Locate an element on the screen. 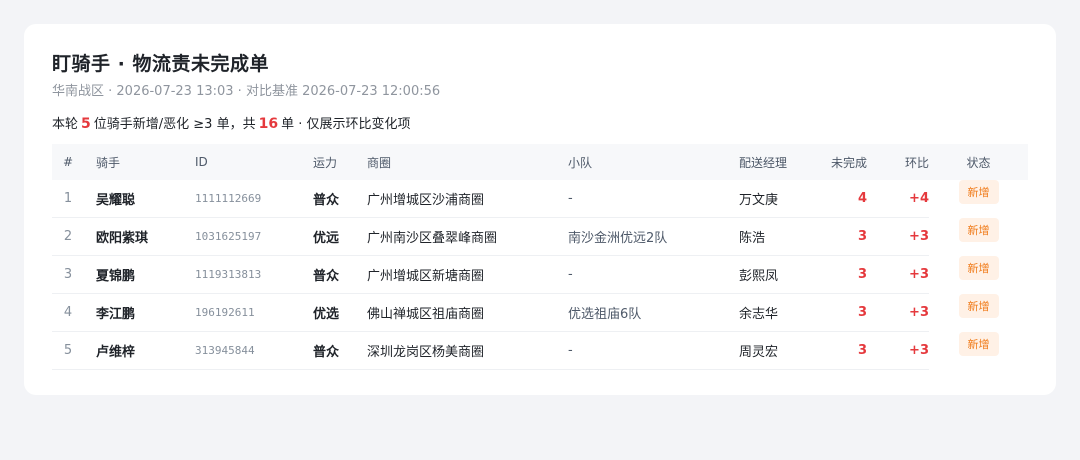 This screenshot has height=460, width=1080. col-header-unfinished: 未完成 is located at coordinates (848, 162).